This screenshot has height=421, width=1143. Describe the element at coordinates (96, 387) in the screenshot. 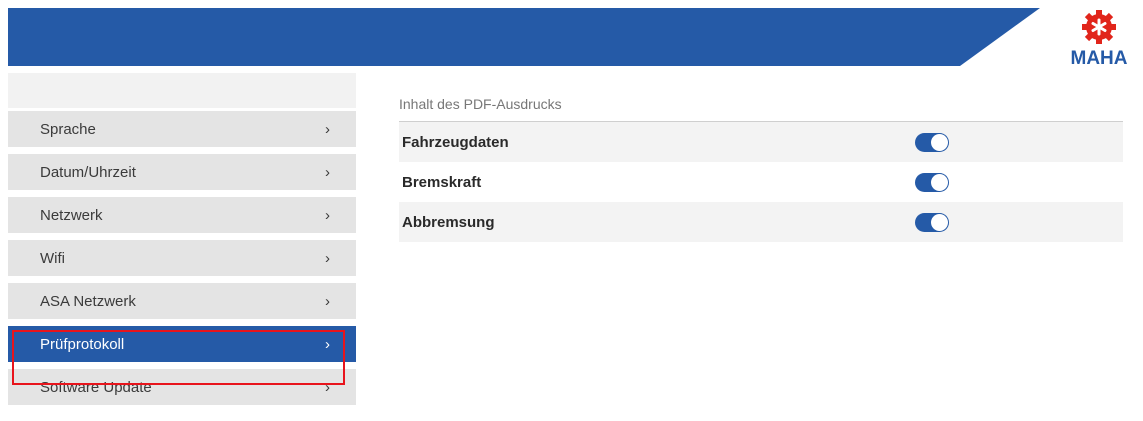

I see `sidebar-item-label: Software Update` at that location.